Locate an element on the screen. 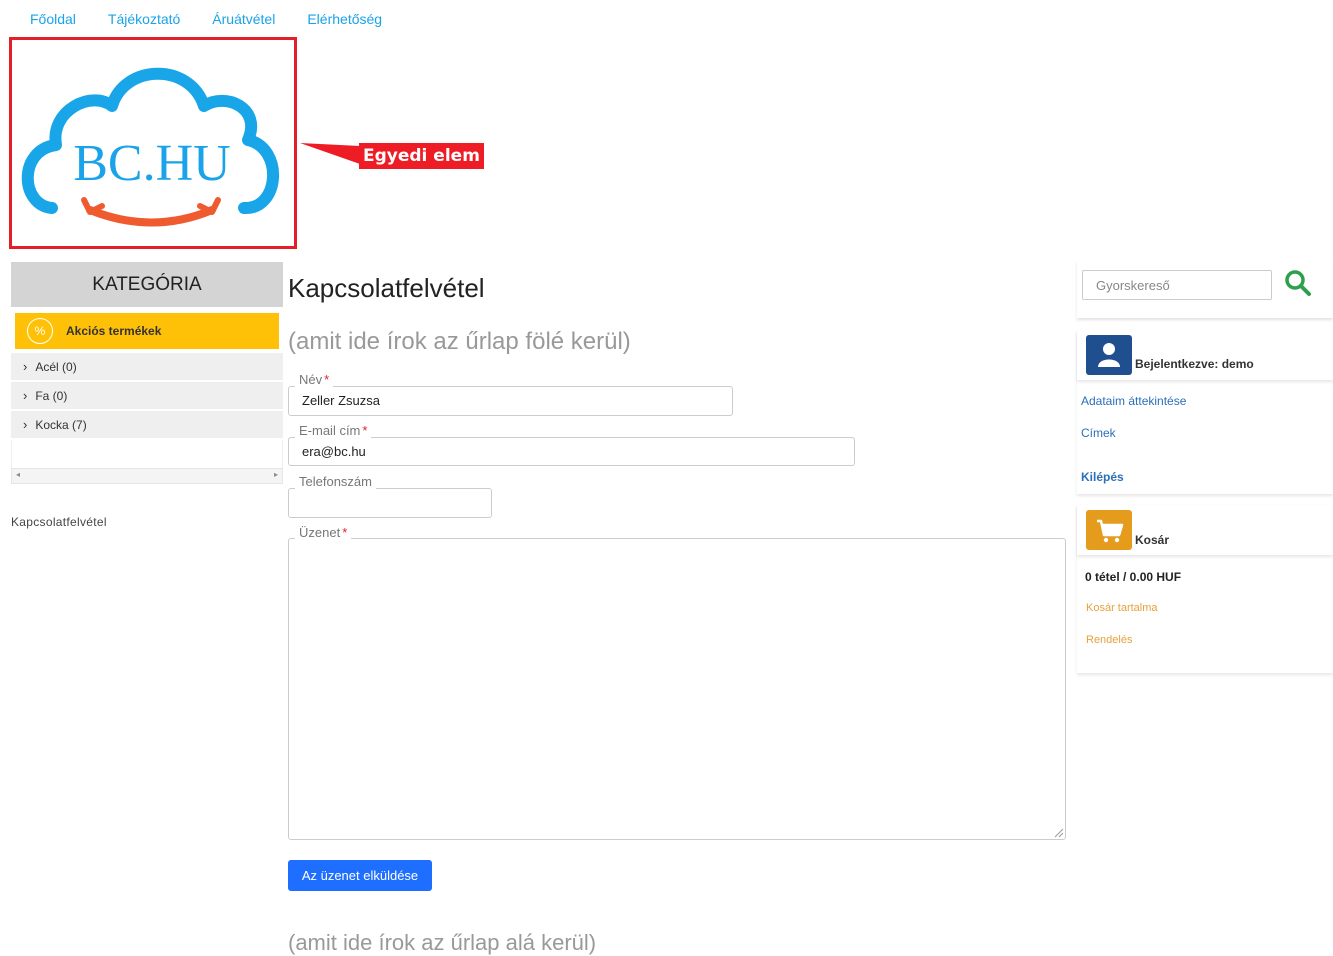 The height and width of the screenshot is (956, 1333). email-field is located at coordinates (571, 451).